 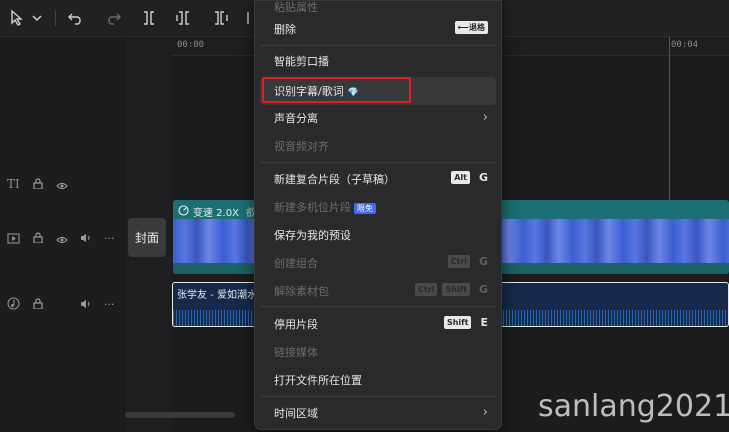 What do you see at coordinates (250, 18) in the screenshot?
I see `delete-icon` at bounding box center [250, 18].